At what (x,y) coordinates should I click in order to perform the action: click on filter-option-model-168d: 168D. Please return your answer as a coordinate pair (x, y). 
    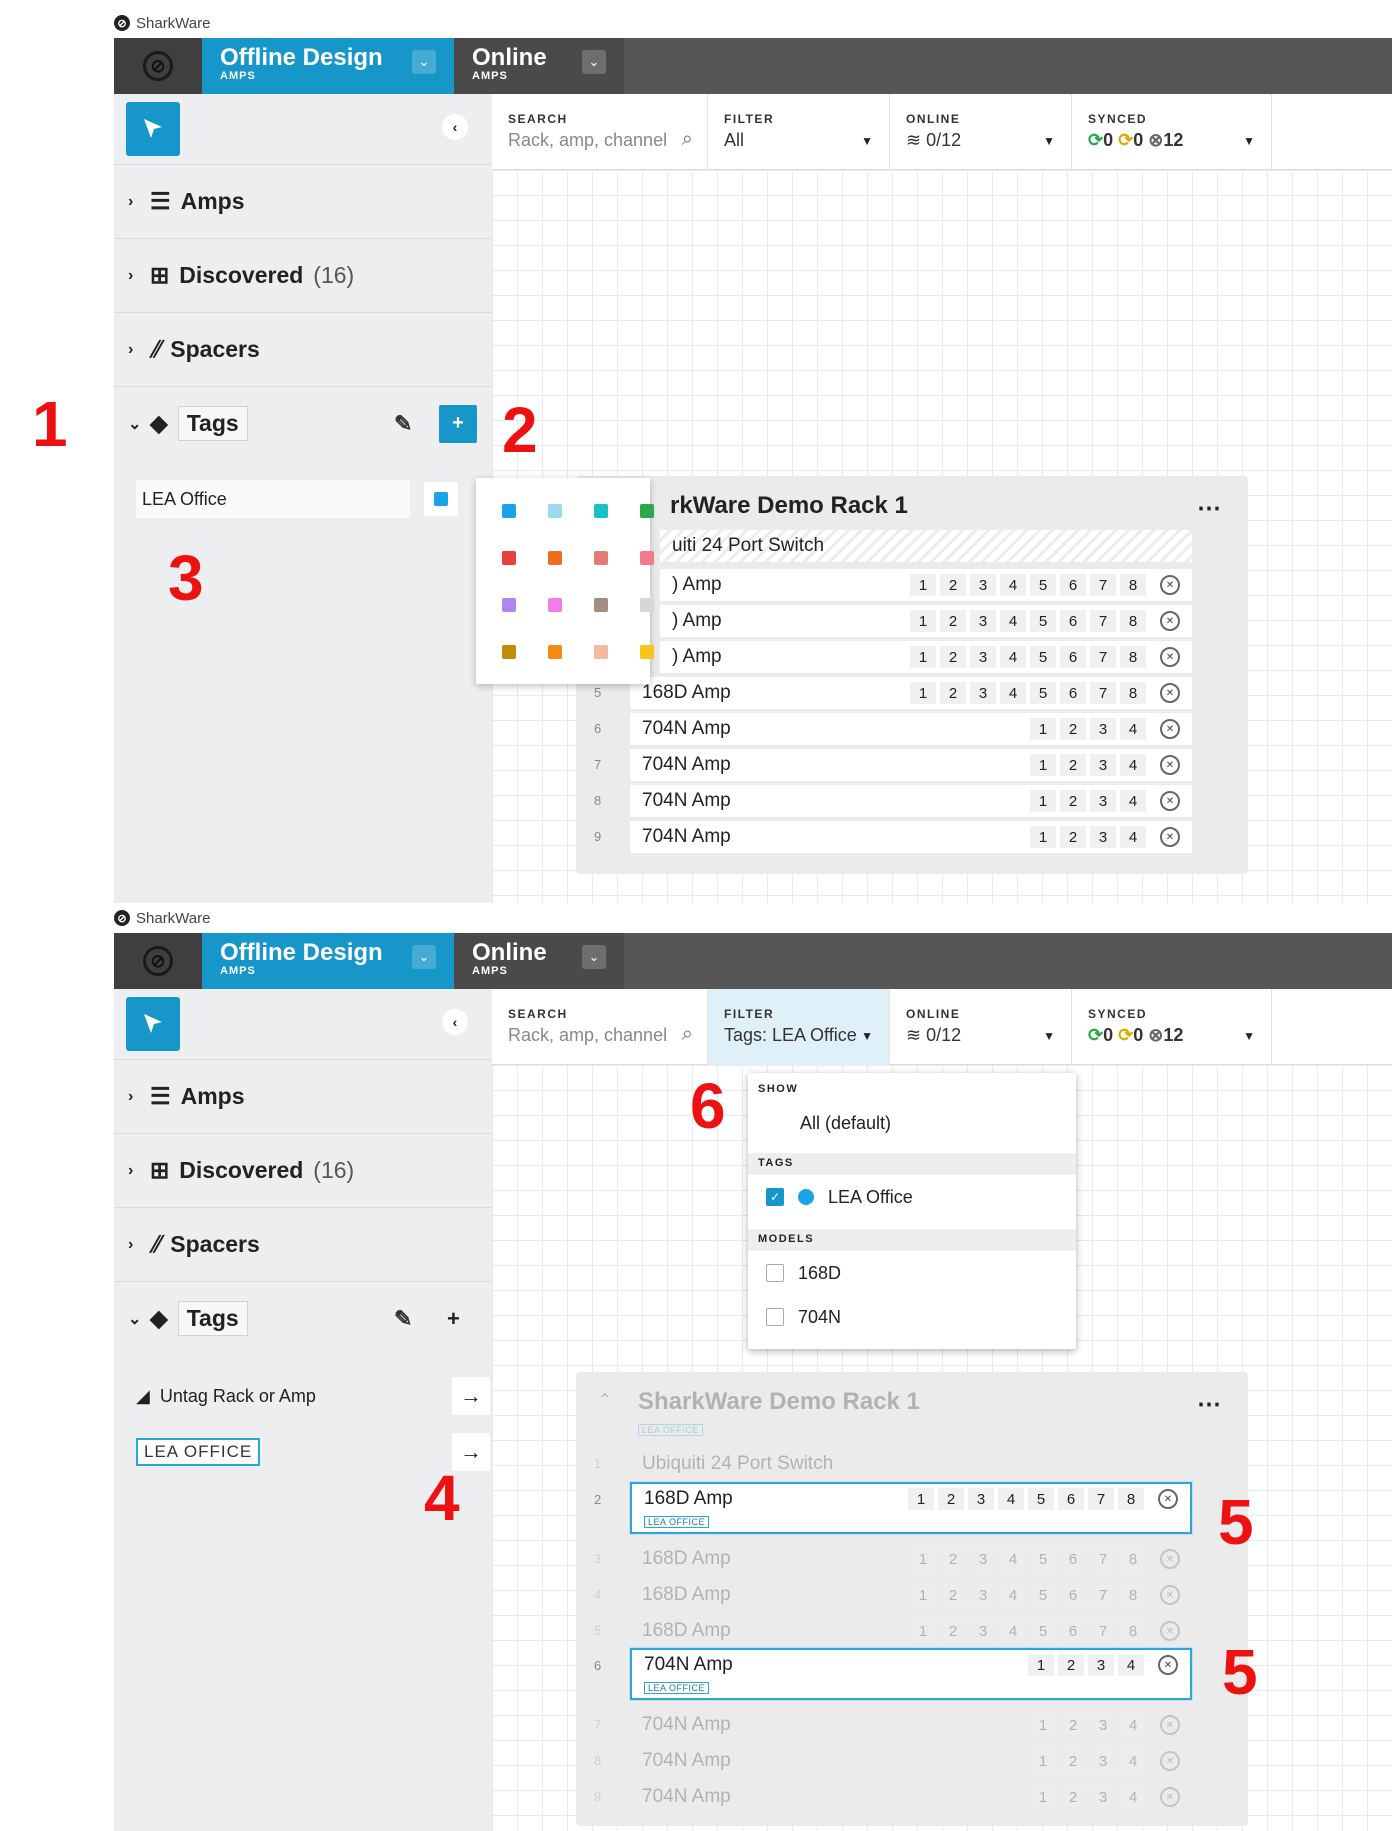
    Looking at the image, I should click on (912, 1273).